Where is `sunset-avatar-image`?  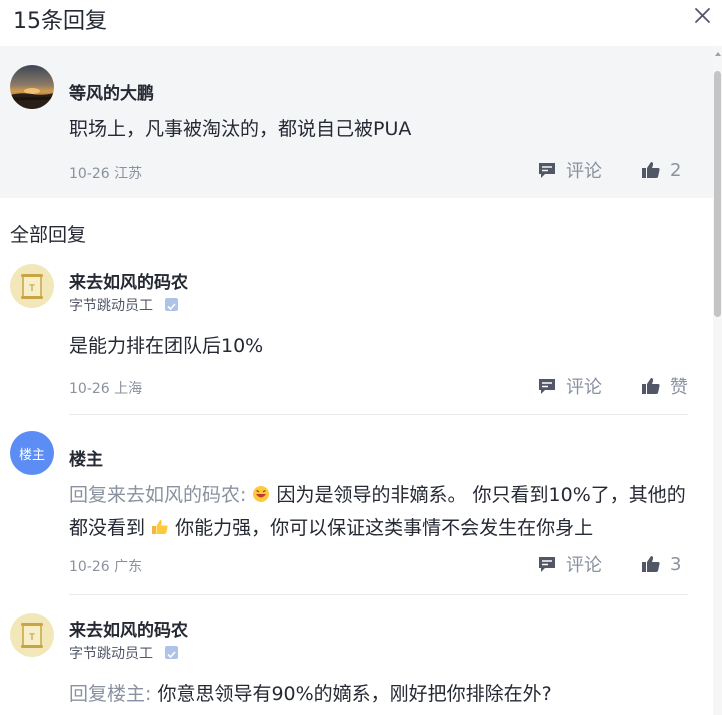
sunset-avatar-image is located at coordinates (32, 87).